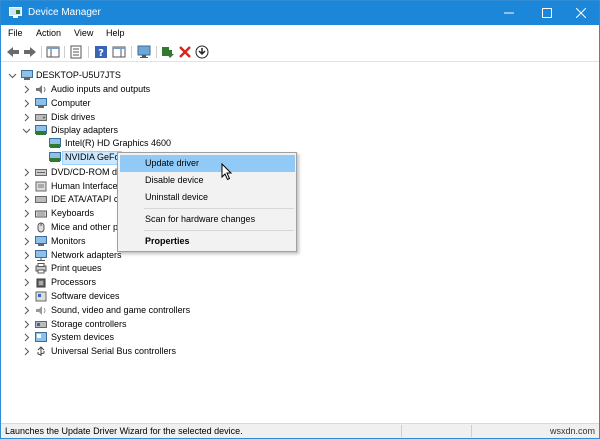 The width and height of the screenshot is (600, 439). What do you see at coordinates (48, 33) in the screenshot?
I see `menu-action: Action` at bounding box center [48, 33].